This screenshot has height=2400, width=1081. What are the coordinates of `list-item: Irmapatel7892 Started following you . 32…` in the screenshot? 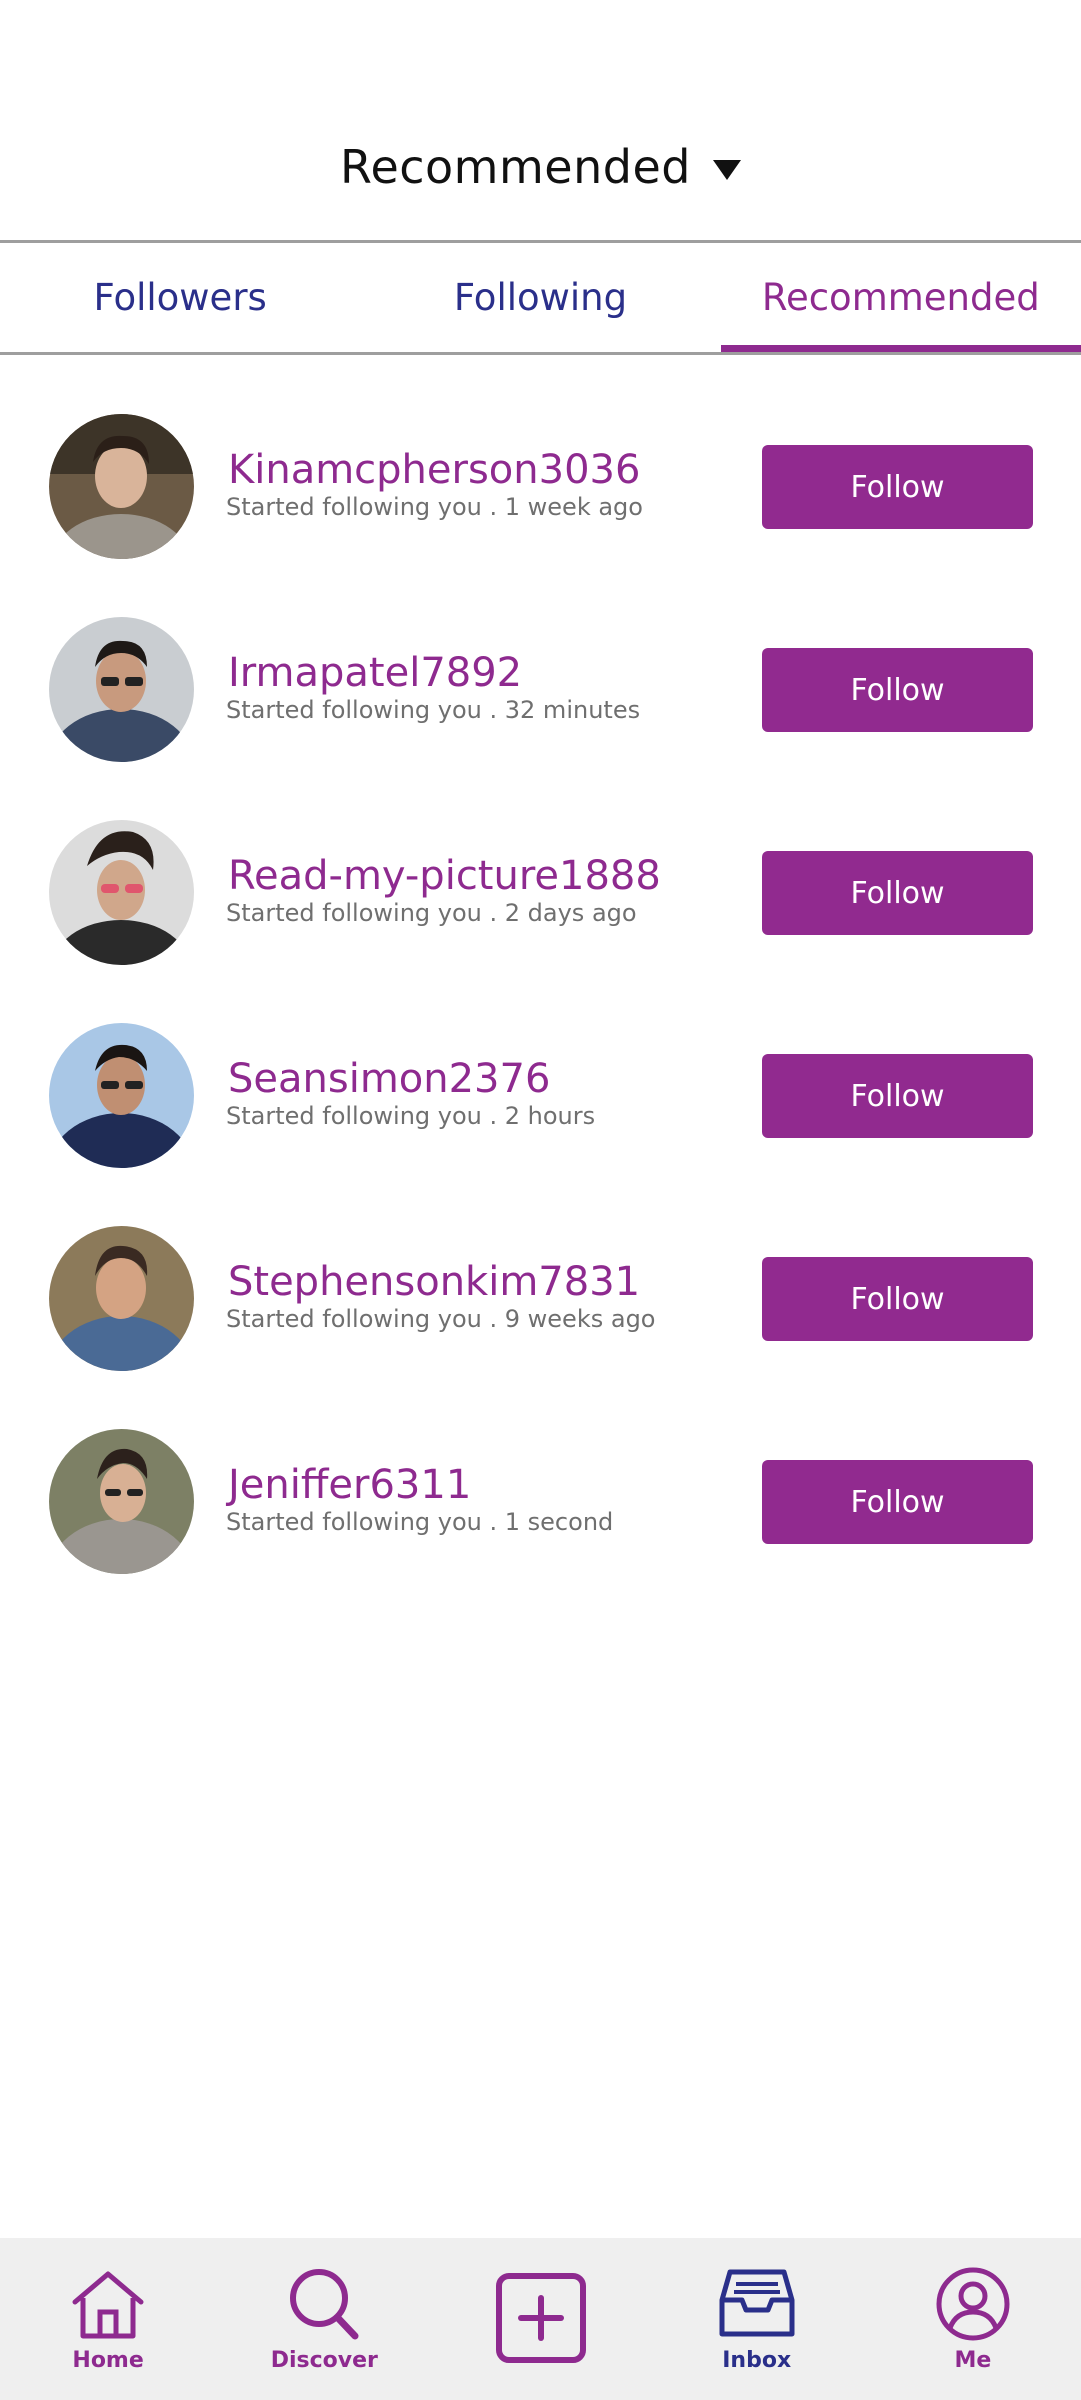 It's located at (540, 660).